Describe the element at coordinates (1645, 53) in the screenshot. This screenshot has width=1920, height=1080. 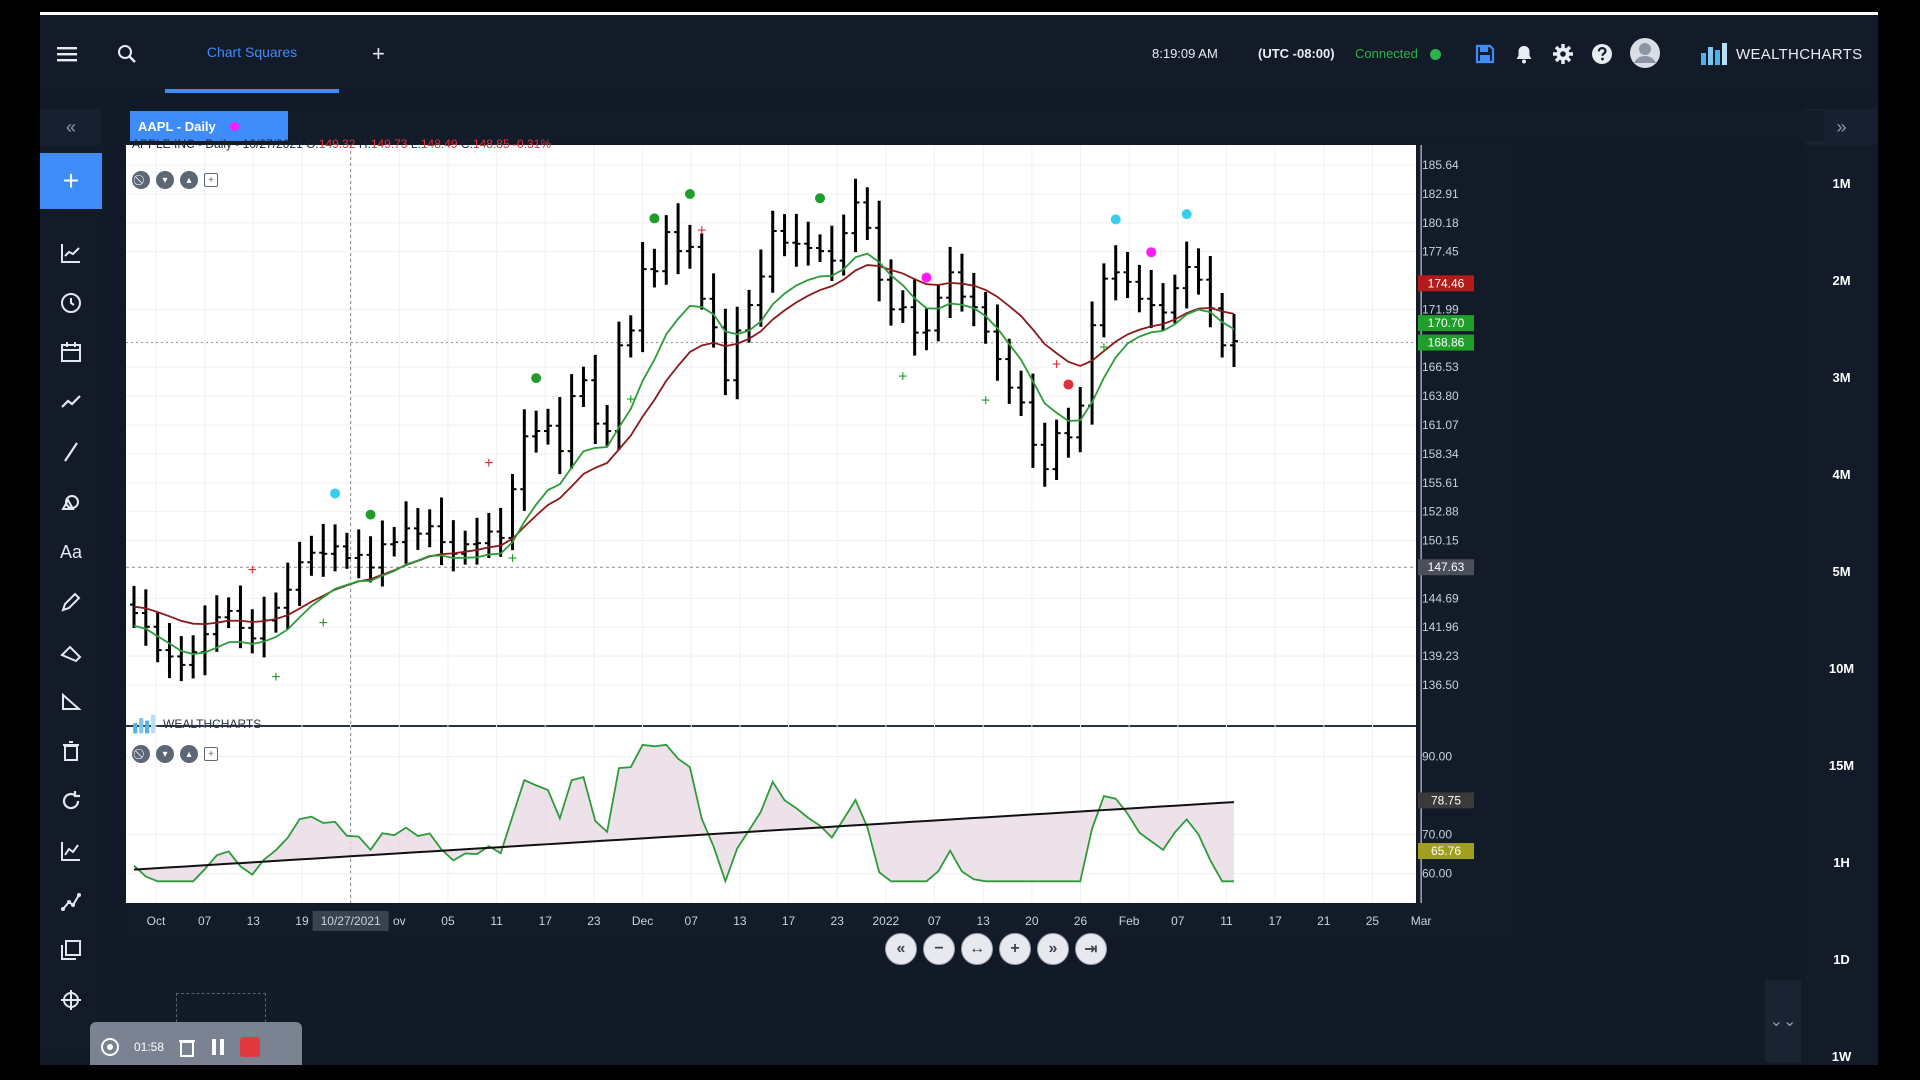
I see `avatar` at that location.